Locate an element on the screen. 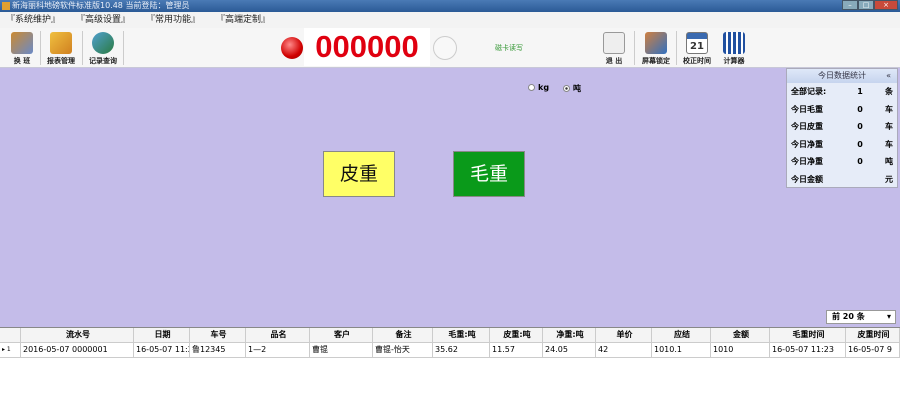  stats-value: 1 is located at coordinates (860, 92).